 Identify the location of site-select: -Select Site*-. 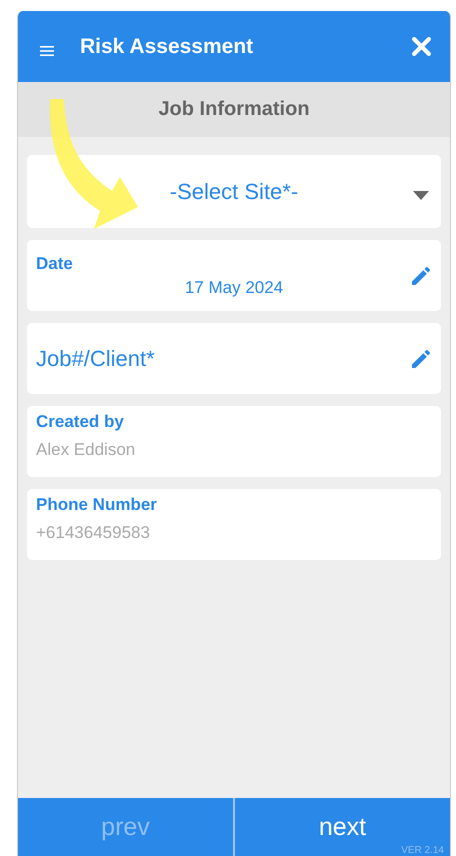
(234, 191).